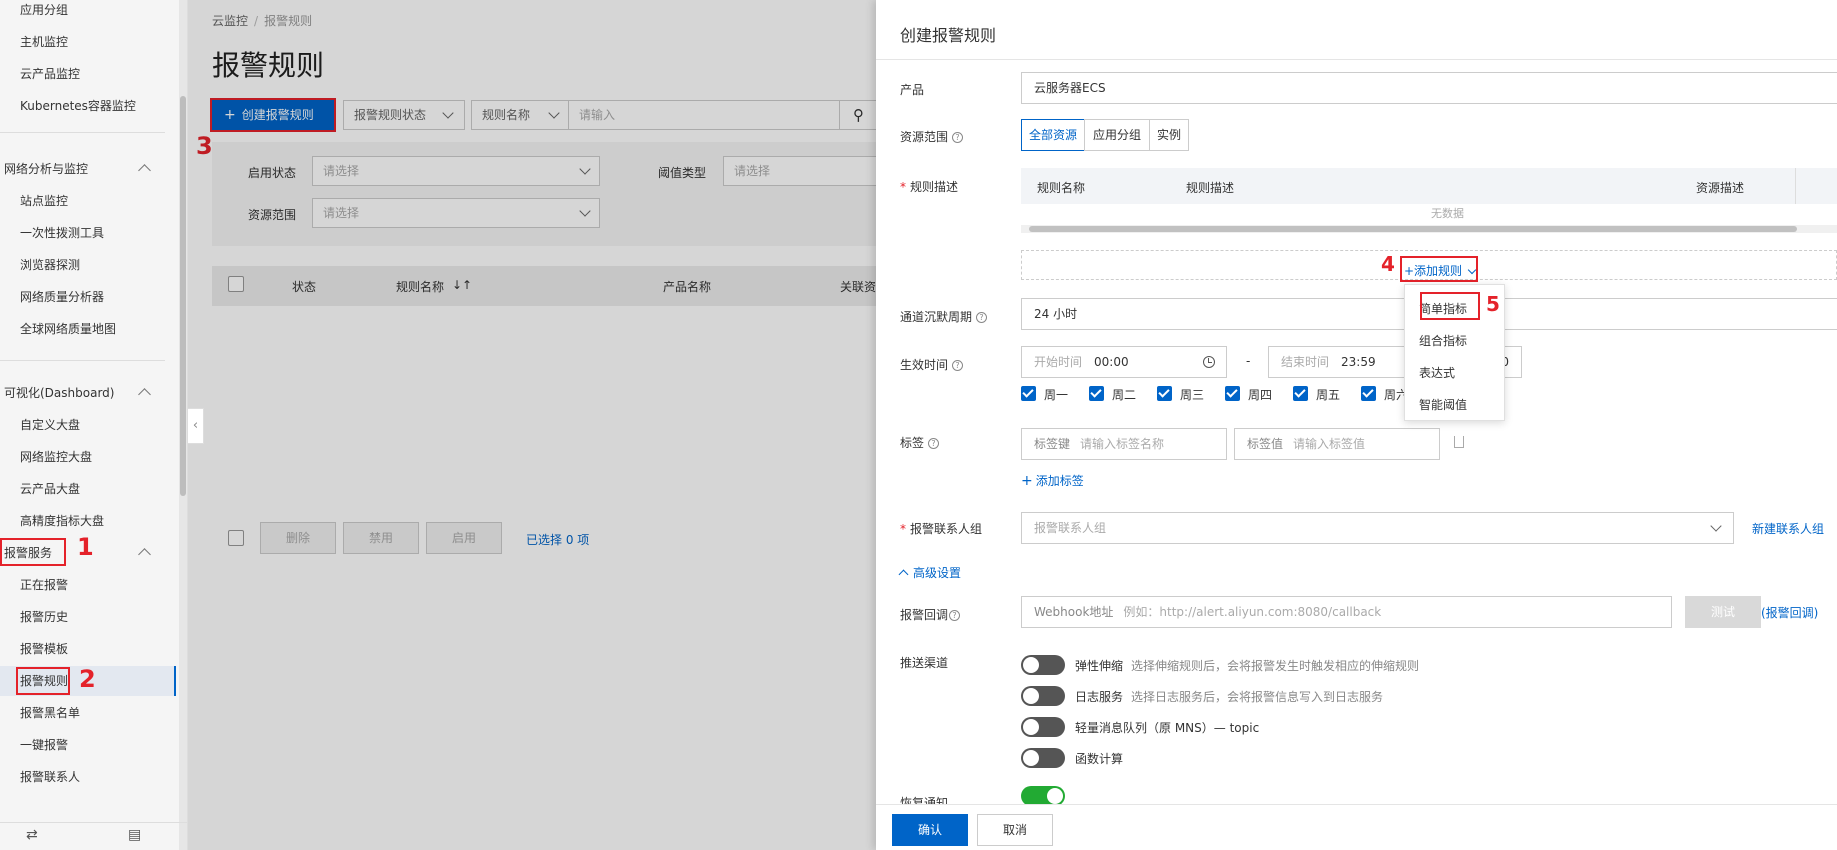 The width and height of the screenshot is (1837, 850). What do you see at coordinates (1167, 728) in the screenshot?
I see `push-channel-mns-topic: 轻量消息队列（原 MNS）— topic` at bounding box center [1167, 728].